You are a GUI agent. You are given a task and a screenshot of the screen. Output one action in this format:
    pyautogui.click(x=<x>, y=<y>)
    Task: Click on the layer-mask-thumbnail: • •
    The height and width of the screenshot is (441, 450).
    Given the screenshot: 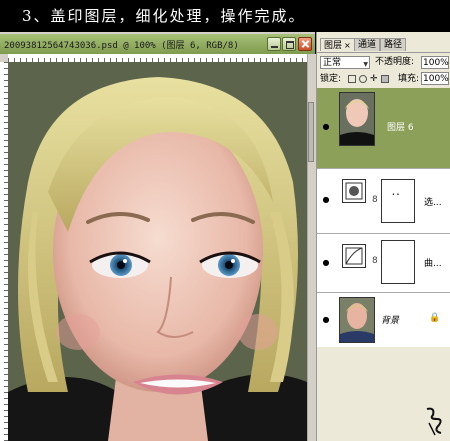 What is the action you would take?
    pyautogui.click(x=398, y=201)
    